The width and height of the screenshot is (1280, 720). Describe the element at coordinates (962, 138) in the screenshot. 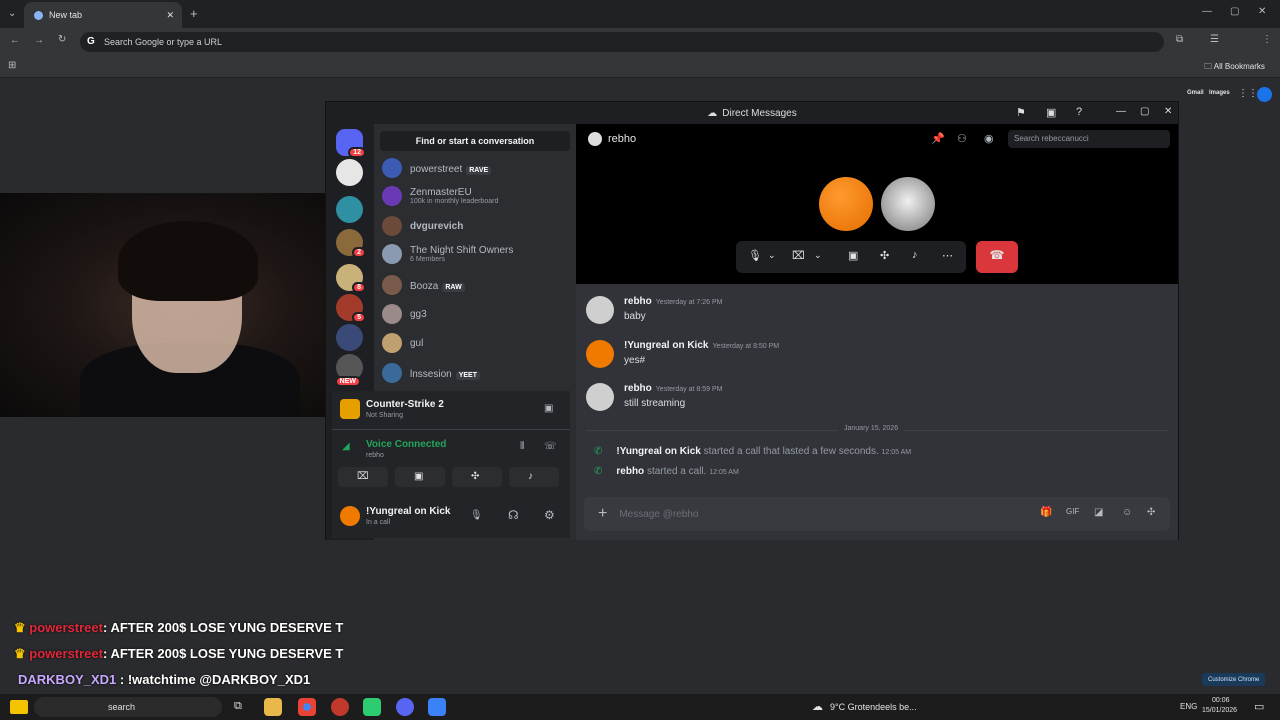

I see `add-friend-icon: ⚇` at that location.